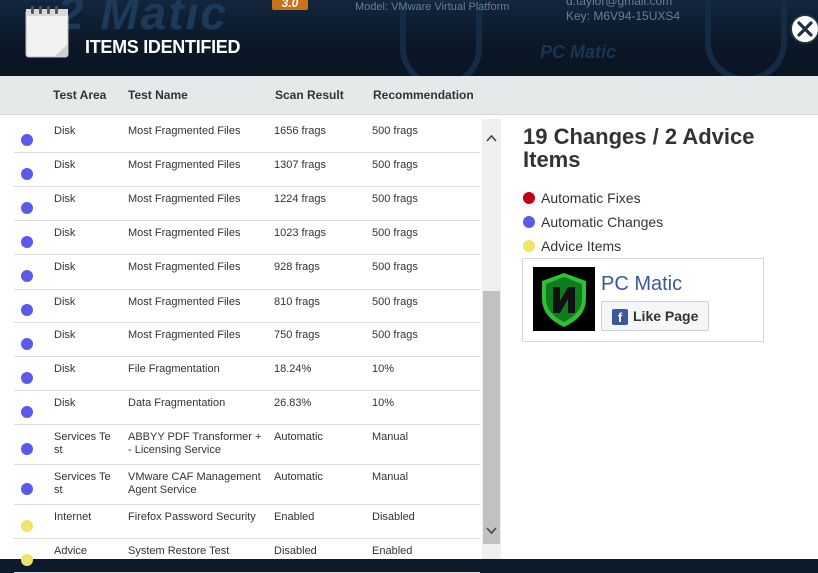  Describe the element at coordinates (177, 403) in the screenshot. I see `cell-test-name: Data Fragmentation` at that location.